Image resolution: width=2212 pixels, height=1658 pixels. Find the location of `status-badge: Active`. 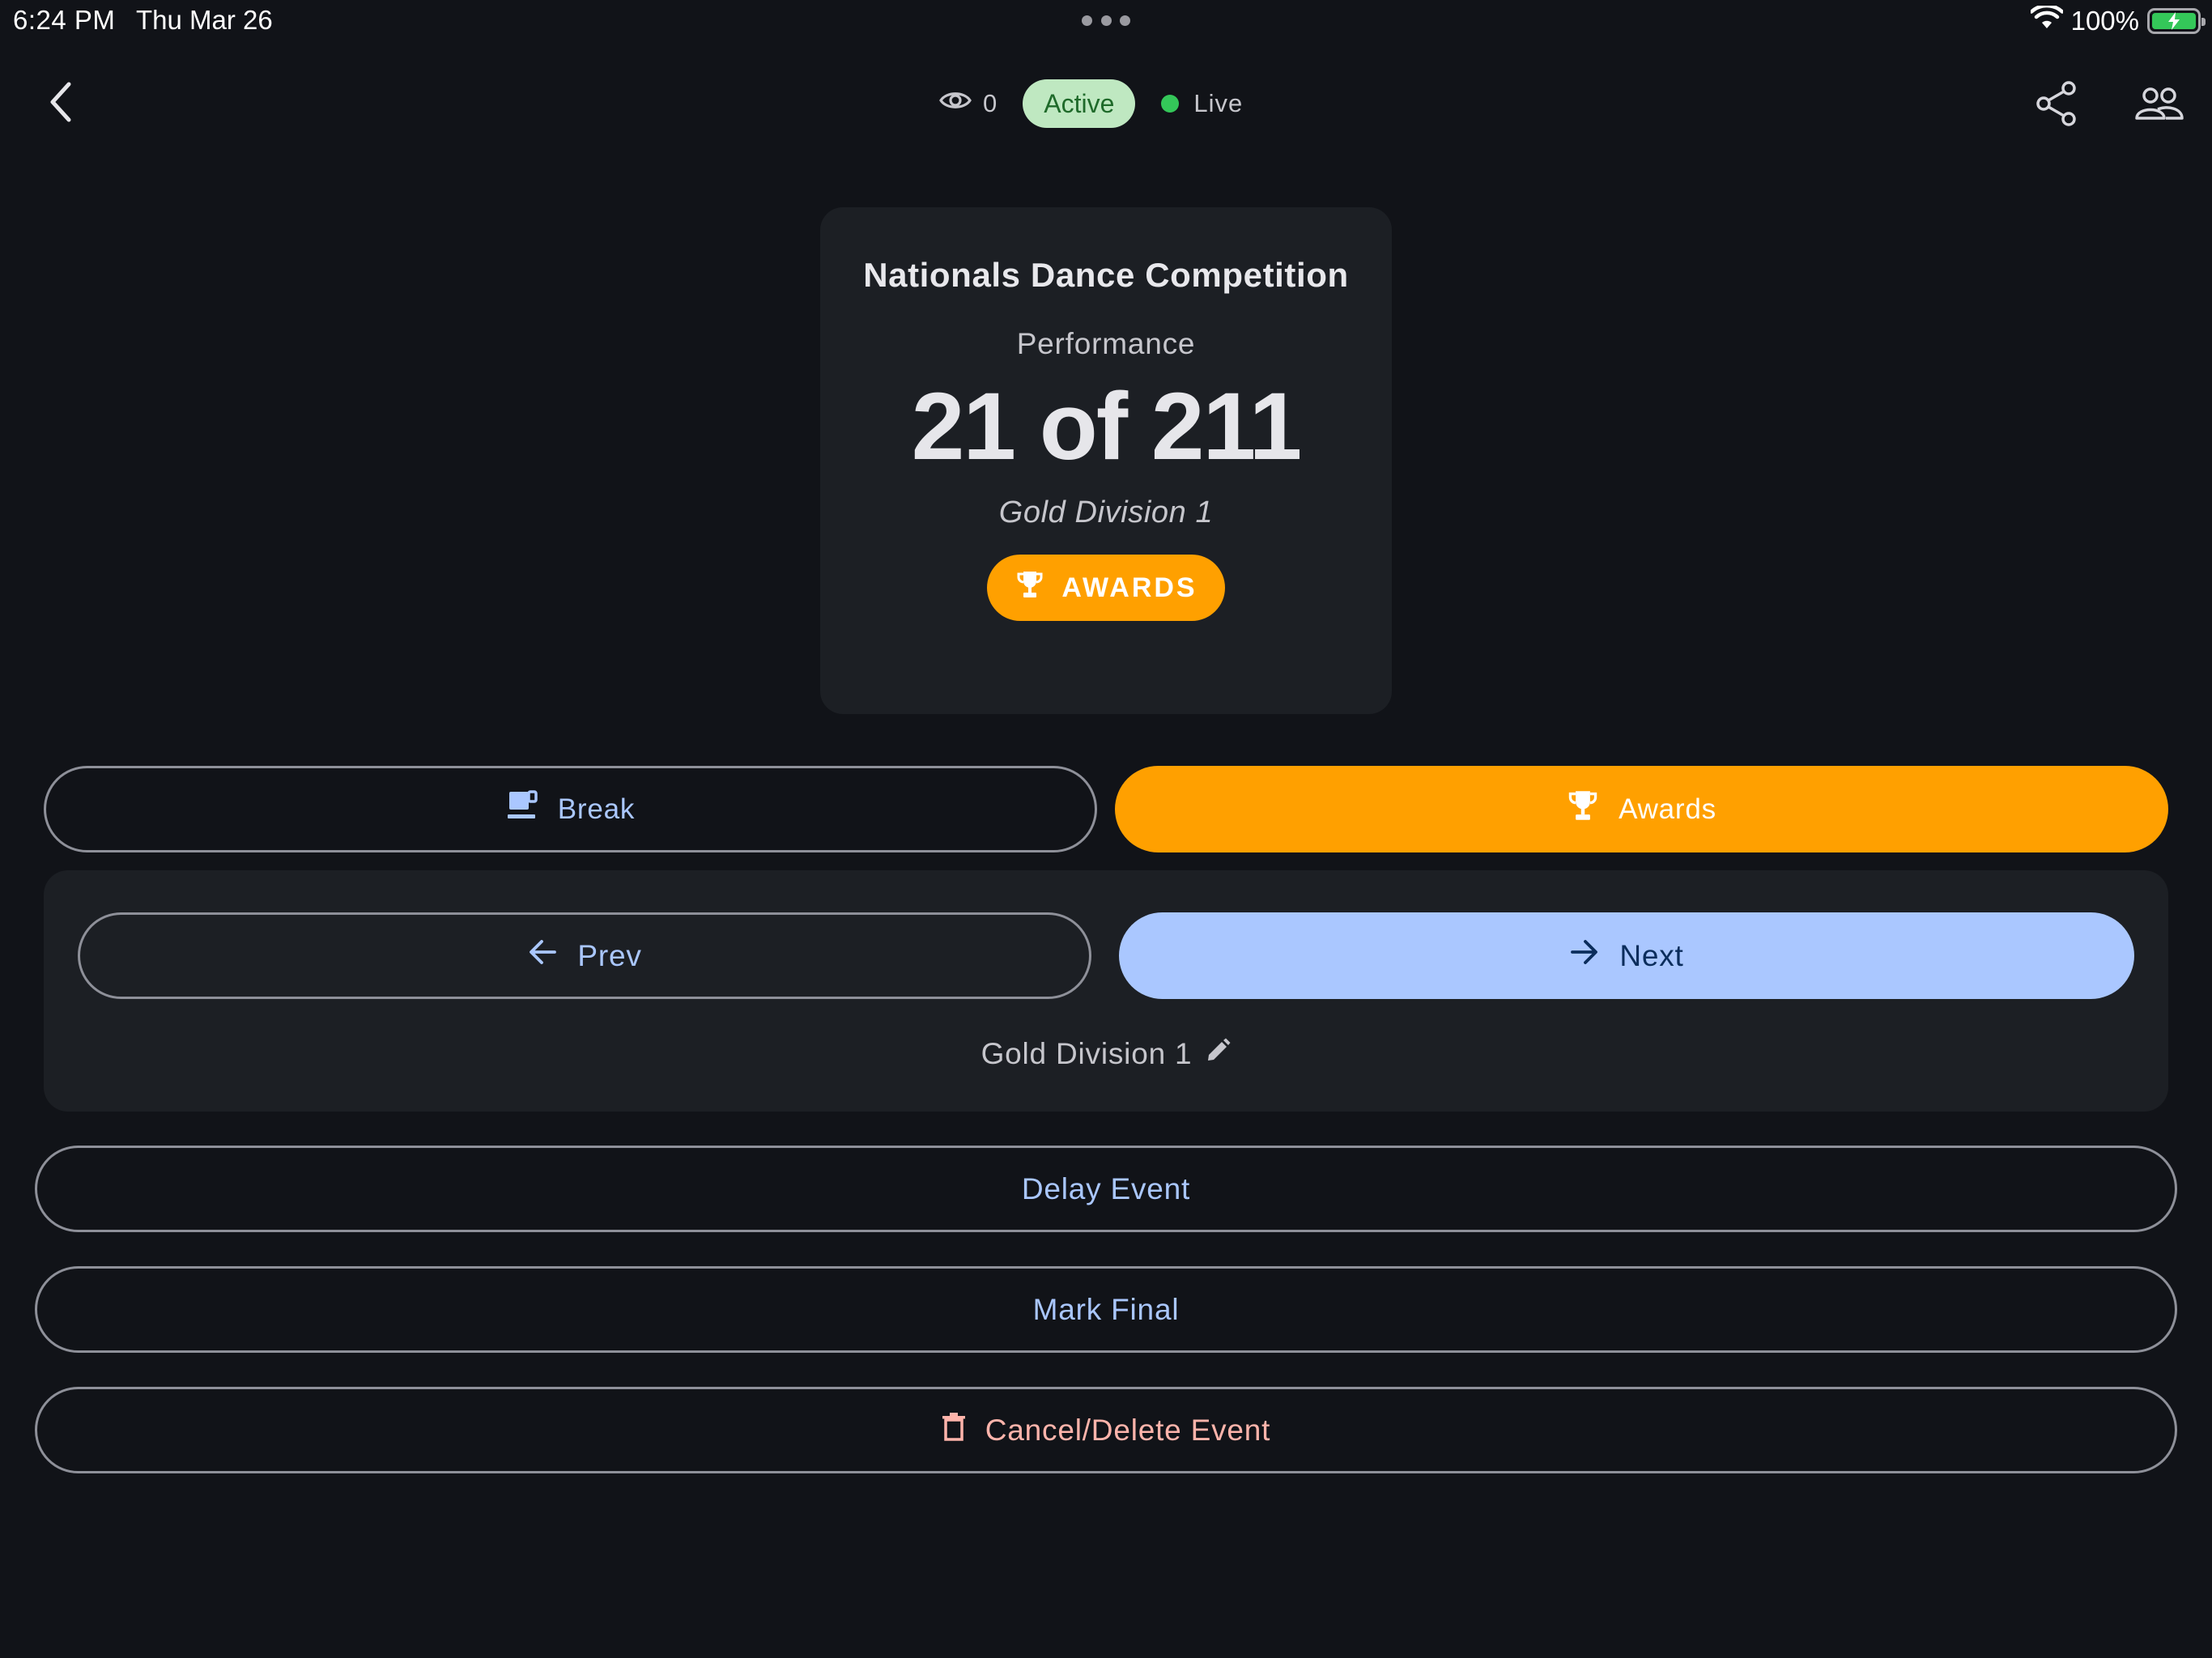

status-badge: Active is located at coordinates (1079, 103).